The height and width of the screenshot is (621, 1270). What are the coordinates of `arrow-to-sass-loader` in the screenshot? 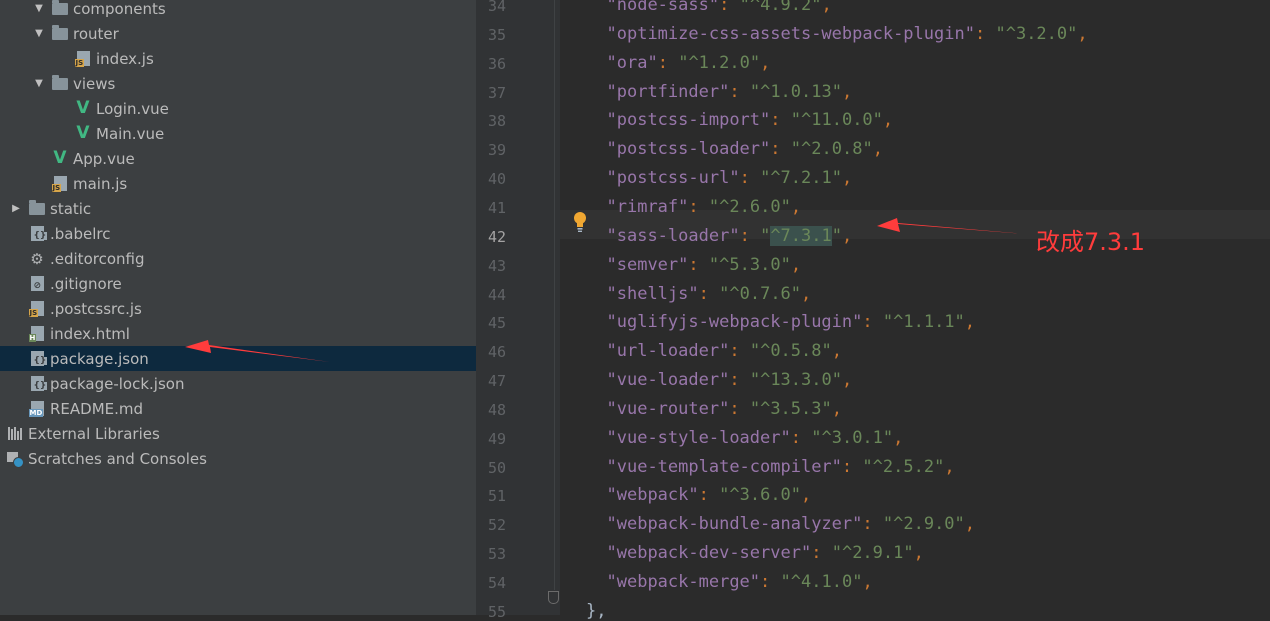 It's located at (951, 226).